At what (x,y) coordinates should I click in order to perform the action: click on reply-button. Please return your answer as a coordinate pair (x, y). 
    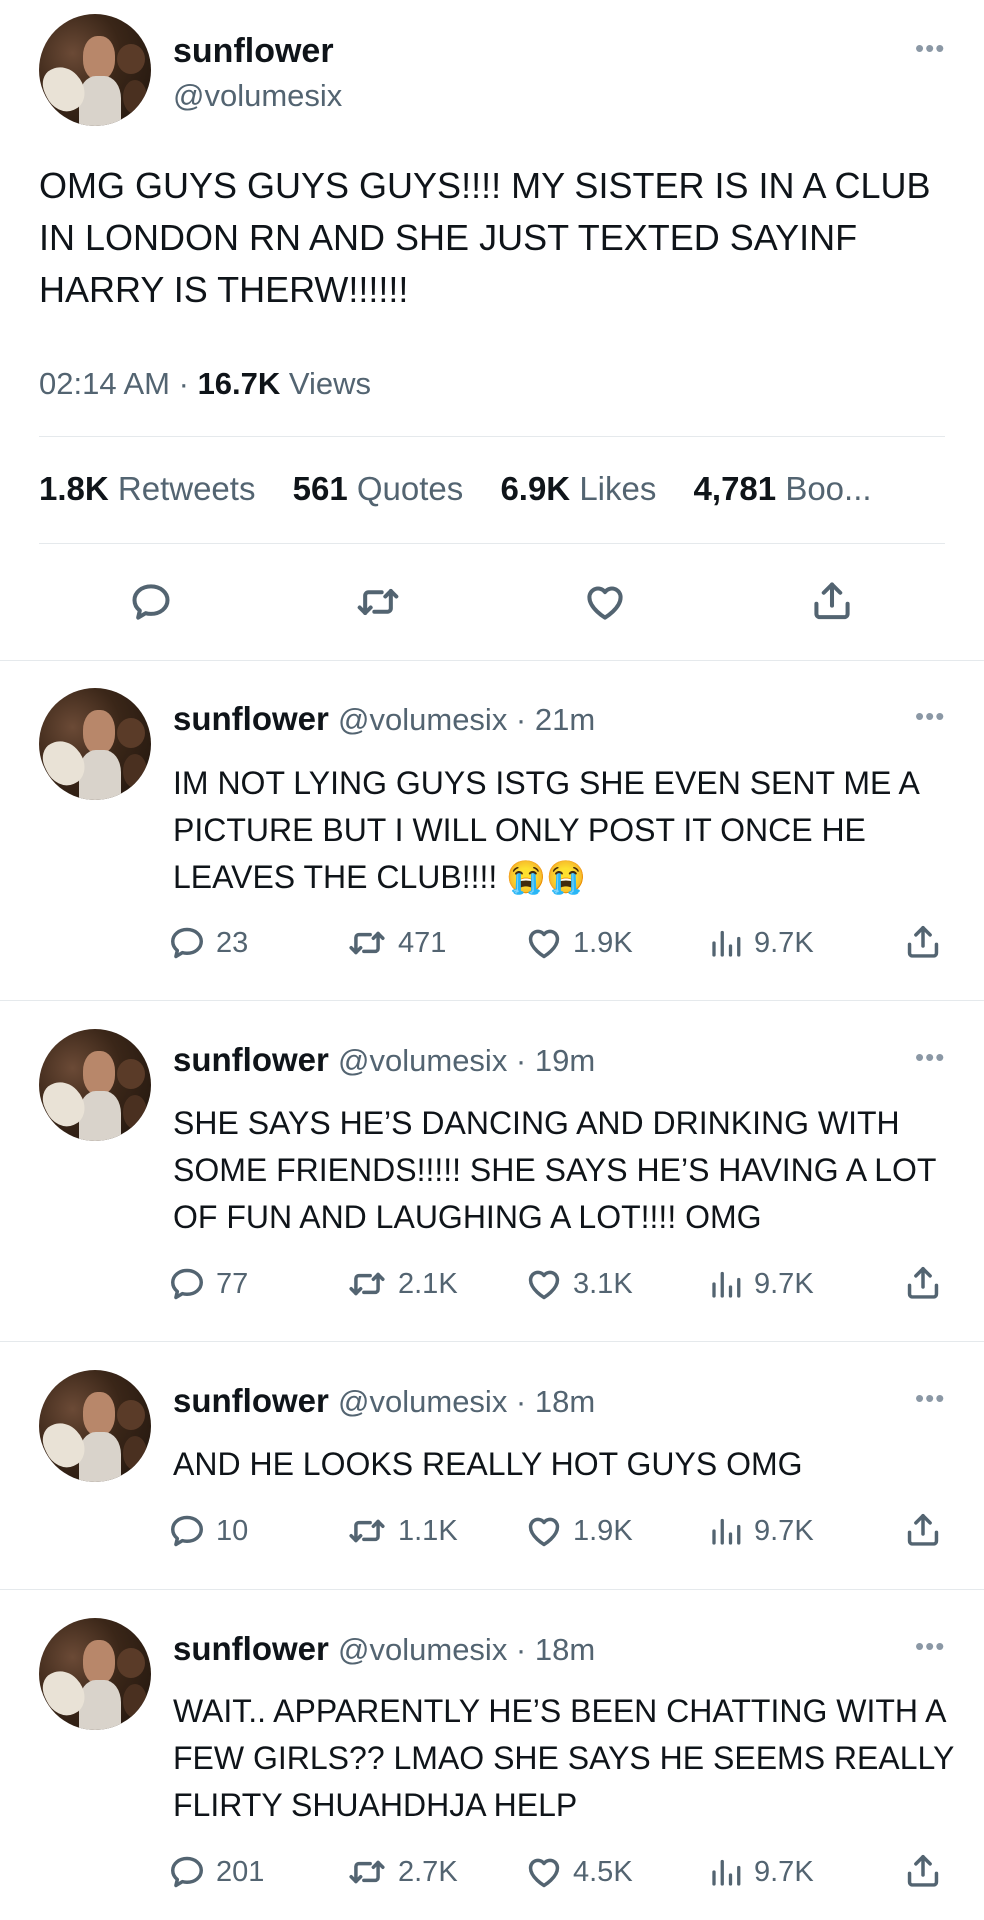
    Looking at the image, I should click on (151, 602).